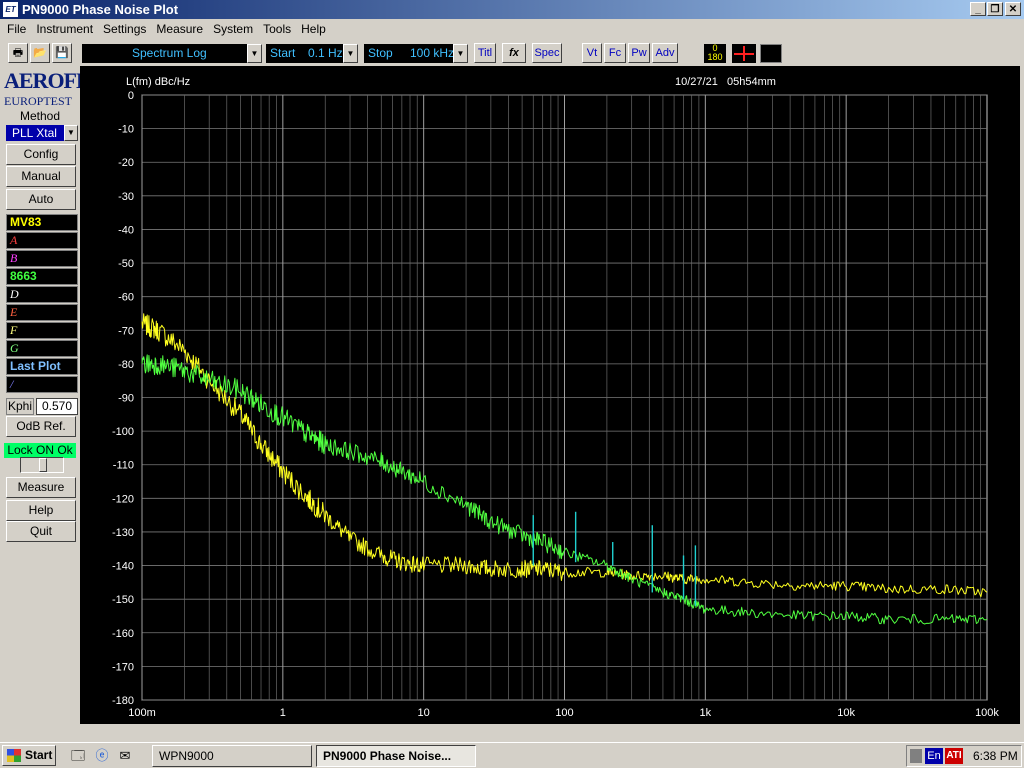 This screenshot has height=768, width=1024. What do you see at coordinates (126, 264) in the screenshot?
I see `y-tick-label: -50` at bounding box center [126, 264].